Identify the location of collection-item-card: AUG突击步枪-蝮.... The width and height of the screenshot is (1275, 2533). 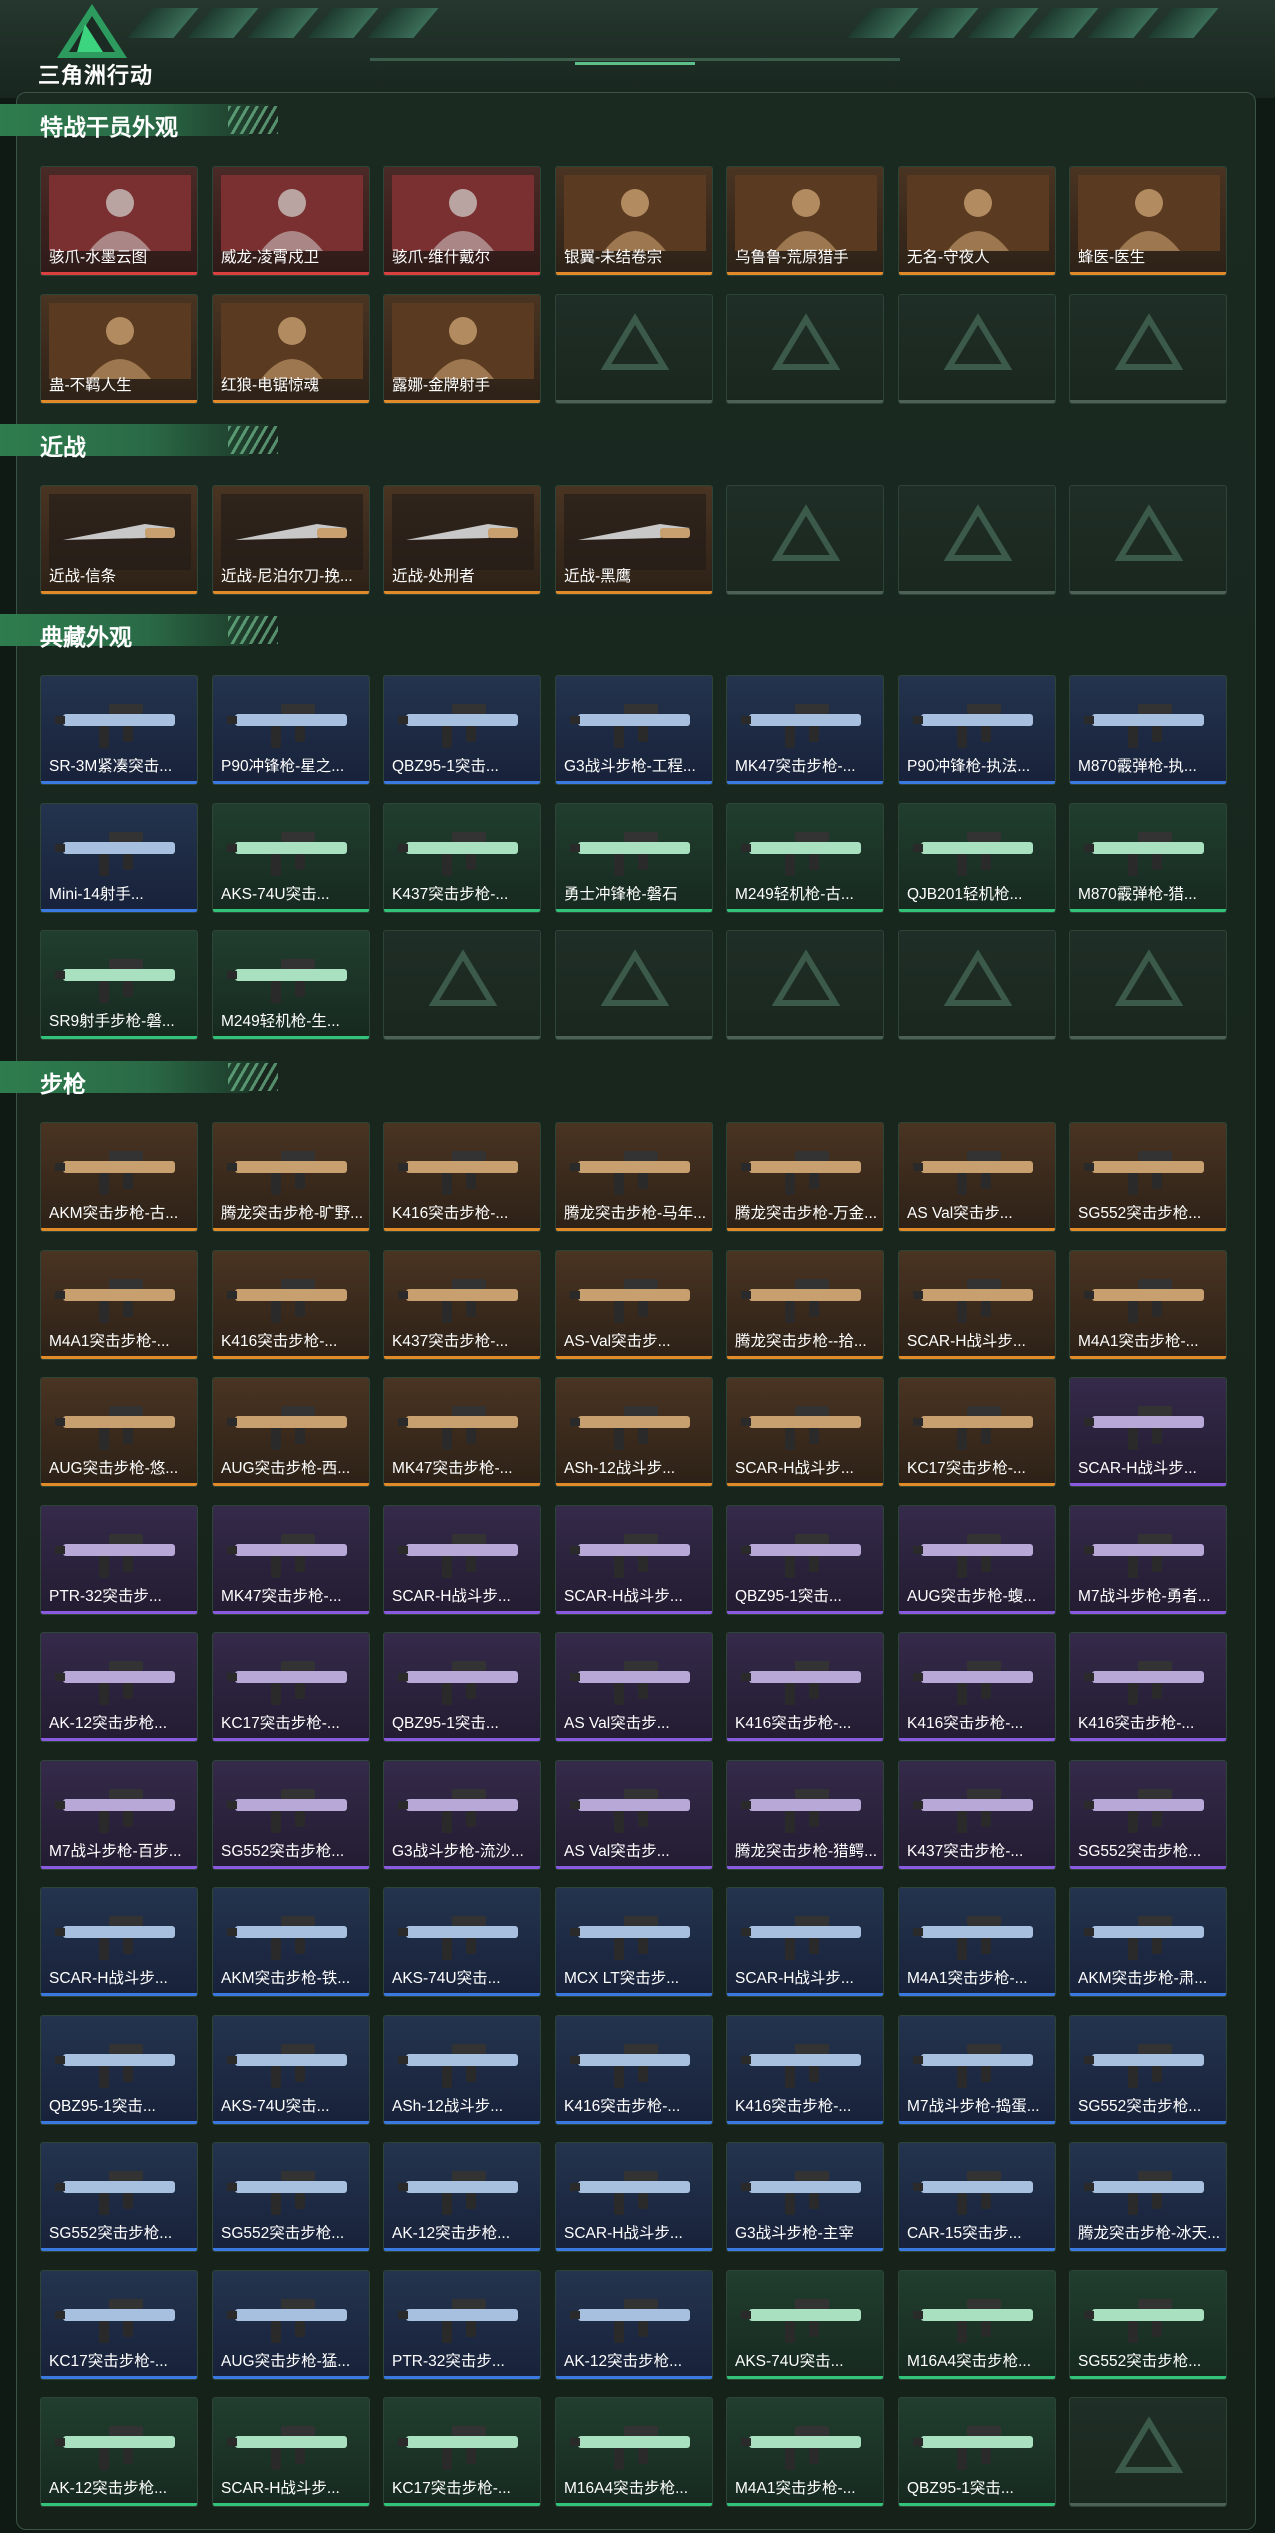
(977, 1560).